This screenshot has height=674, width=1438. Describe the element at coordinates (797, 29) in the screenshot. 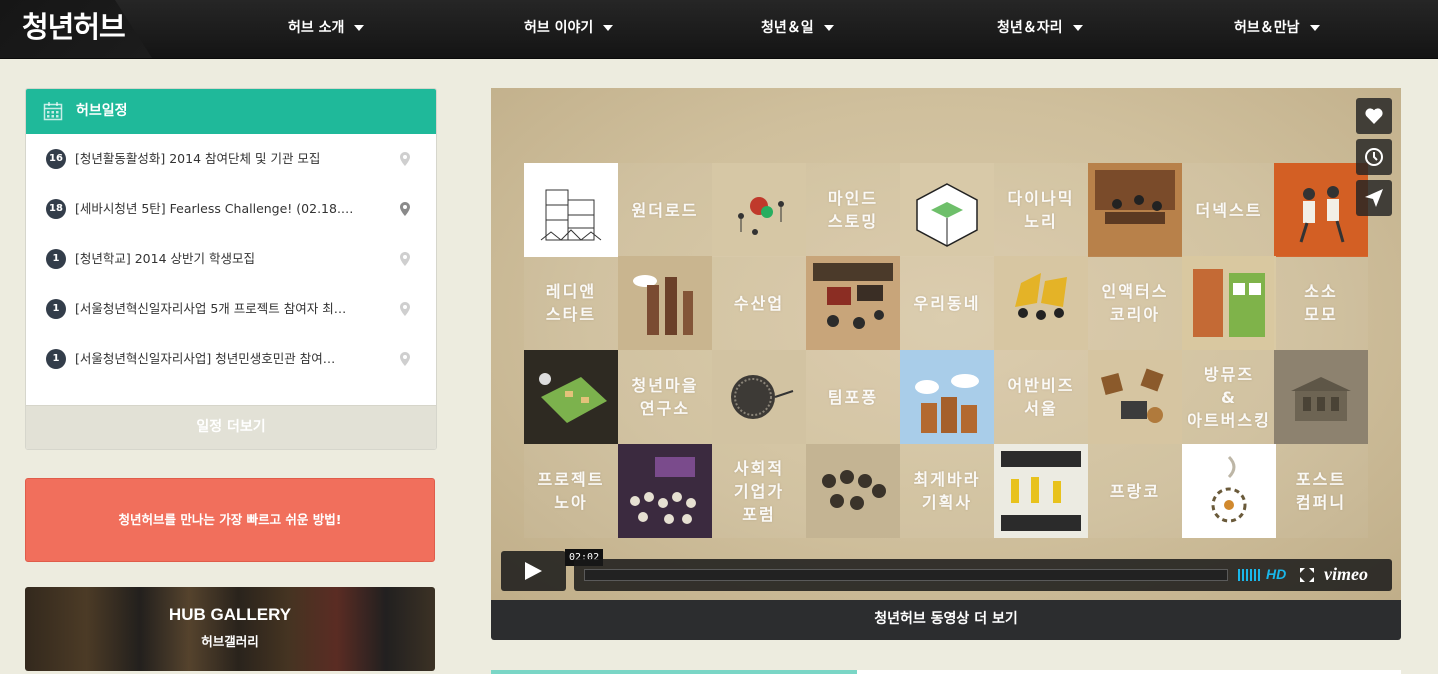

I see `nav-youth-work: 청년＆일` at that location.